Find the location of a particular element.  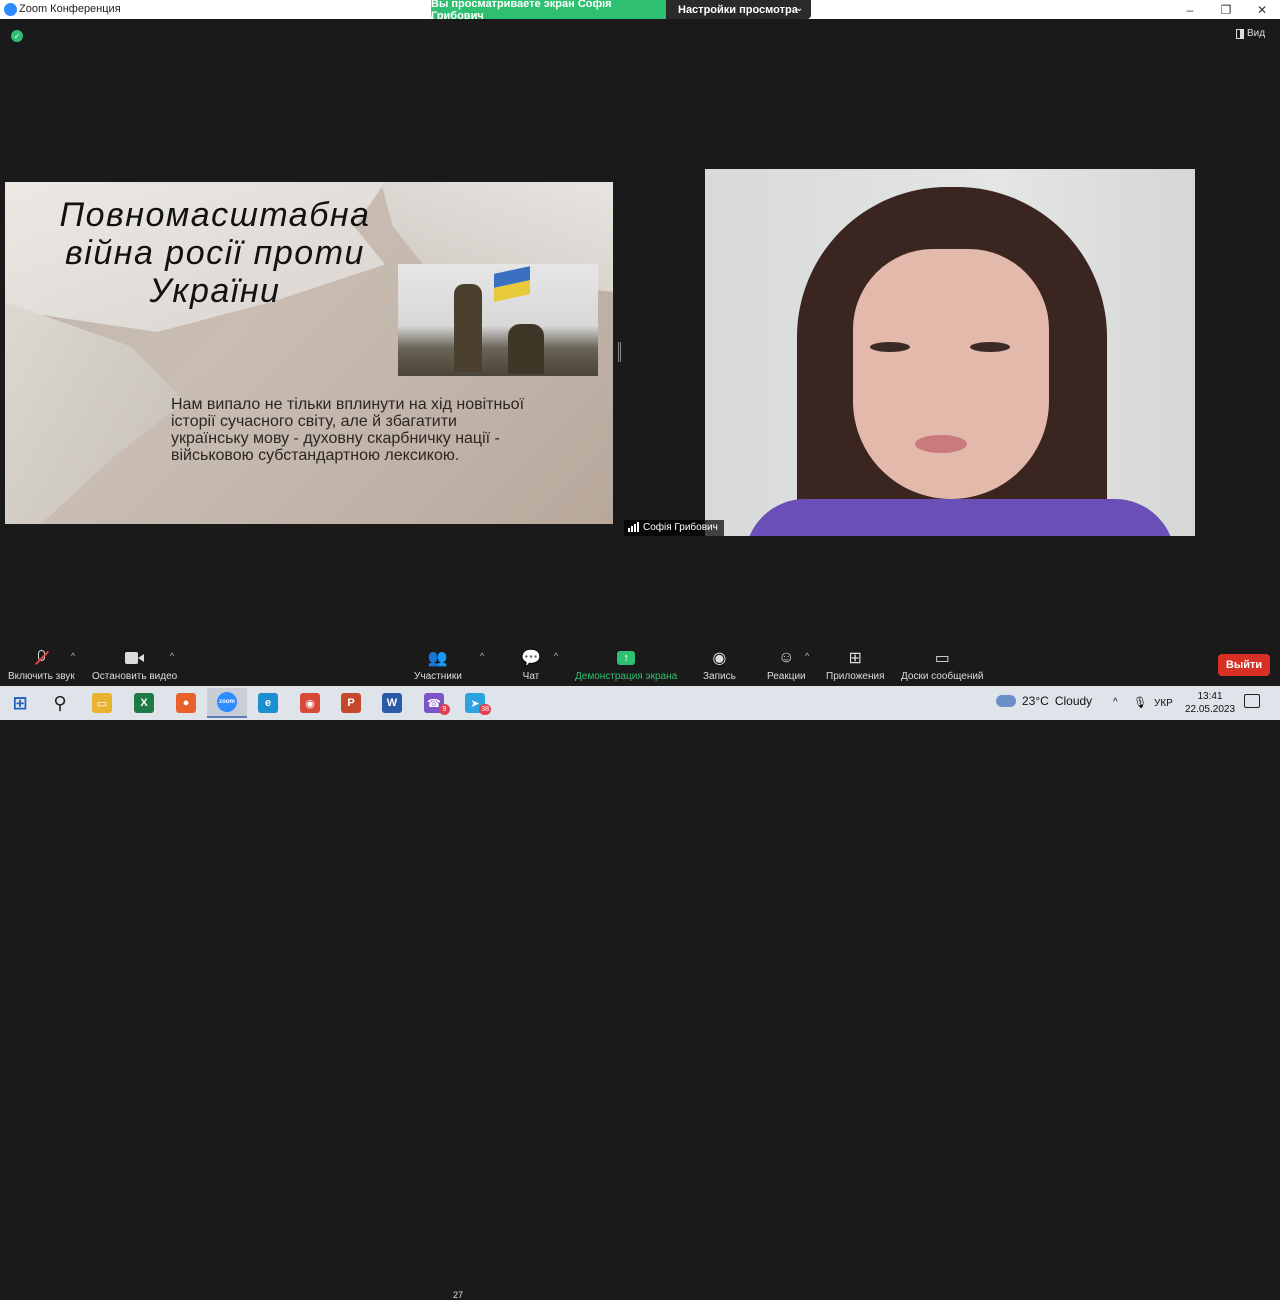

view-label: Вид is located at coordinates (1256, 33).